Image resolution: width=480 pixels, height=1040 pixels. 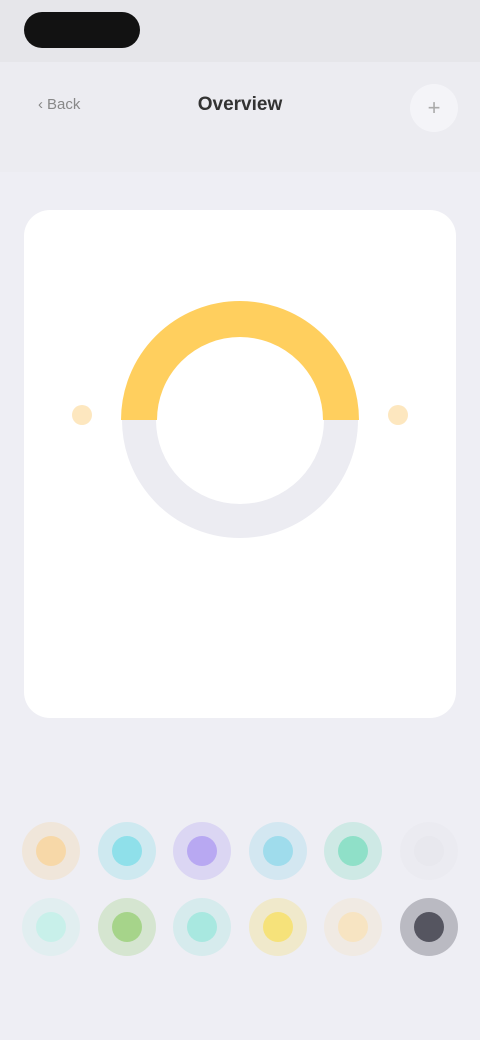 What do you see at coordinates (82, 415) in the screenshot?
I see `left-marker-dot` at bounding box center [82, 415].